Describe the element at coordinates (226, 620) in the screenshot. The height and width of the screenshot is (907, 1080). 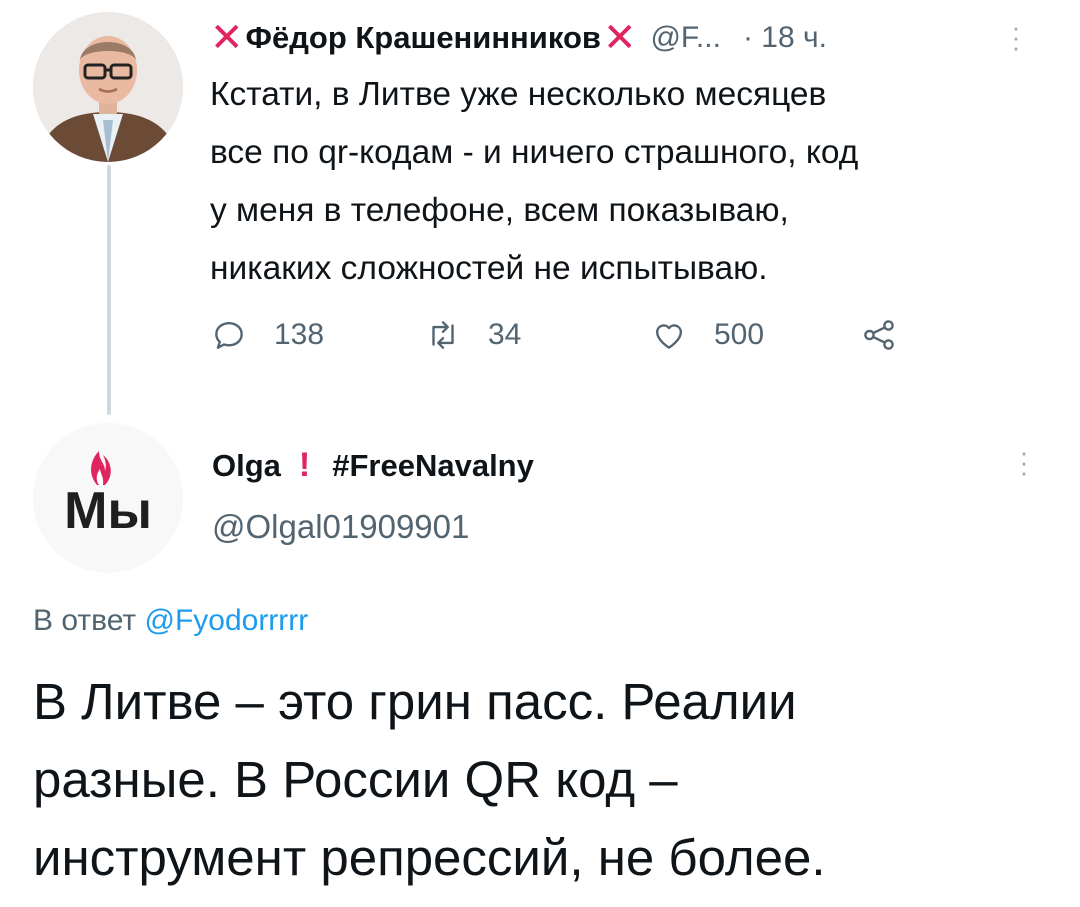
I see `in-reply-handle-link: @Fyodorrrrr` at that location.